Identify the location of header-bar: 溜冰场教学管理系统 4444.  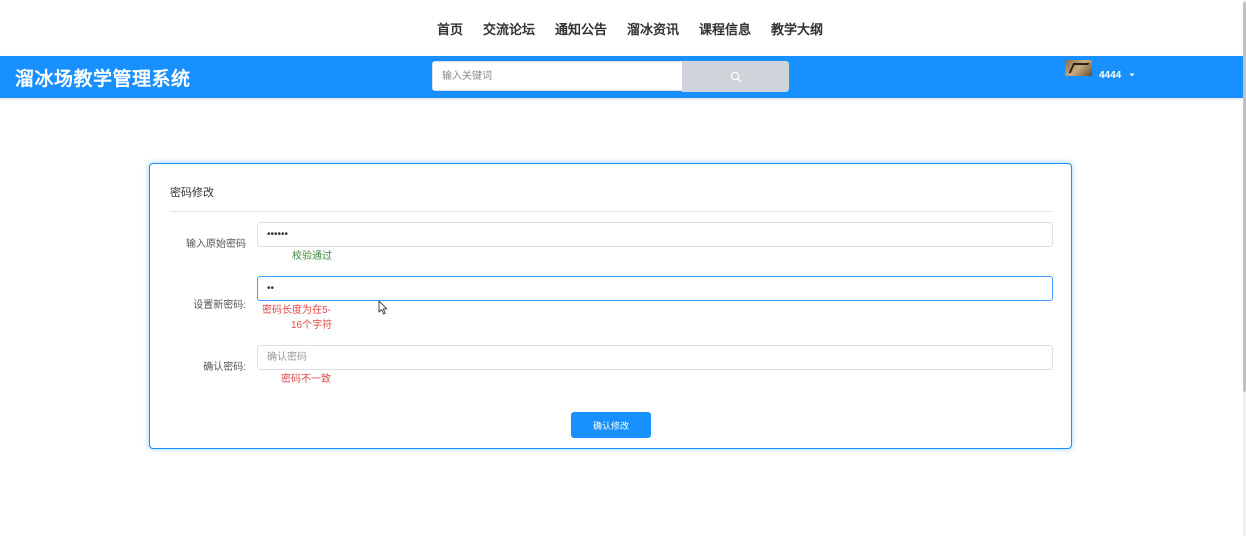
(621, 77).